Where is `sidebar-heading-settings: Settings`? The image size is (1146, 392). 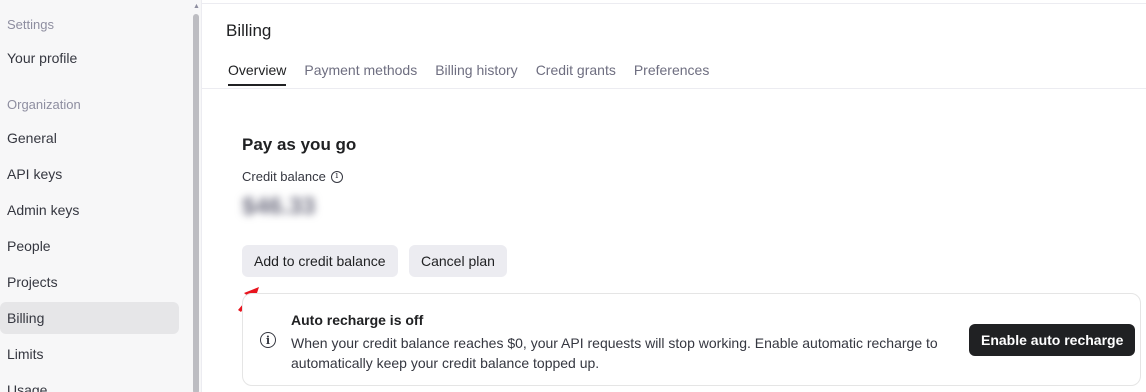
sidebar-heading-settings: Settings is located at coordinates (30, 24).